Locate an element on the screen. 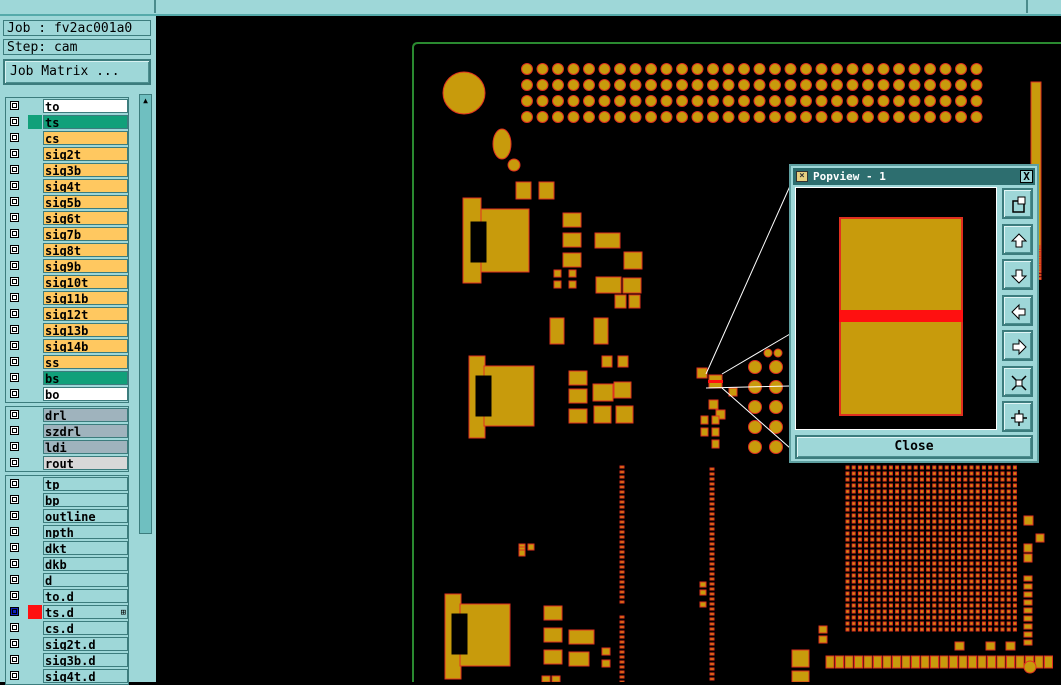 The image size is (1061, 685). layer-name: ts is located at coordinates (85, 122).